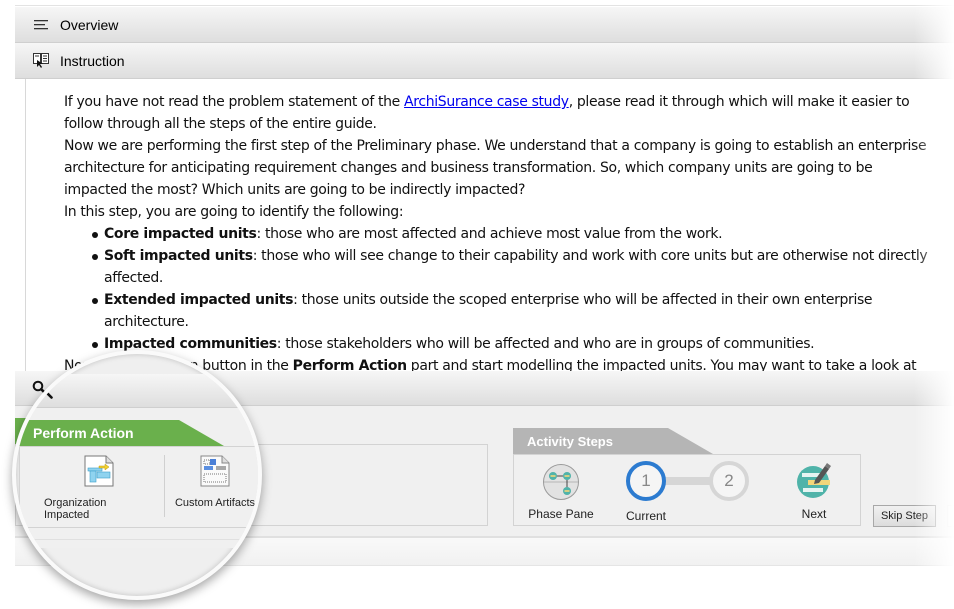  I want to click on activity-steps-panel: Phase Pane 1 Current 2 Next, so click(687, 490).